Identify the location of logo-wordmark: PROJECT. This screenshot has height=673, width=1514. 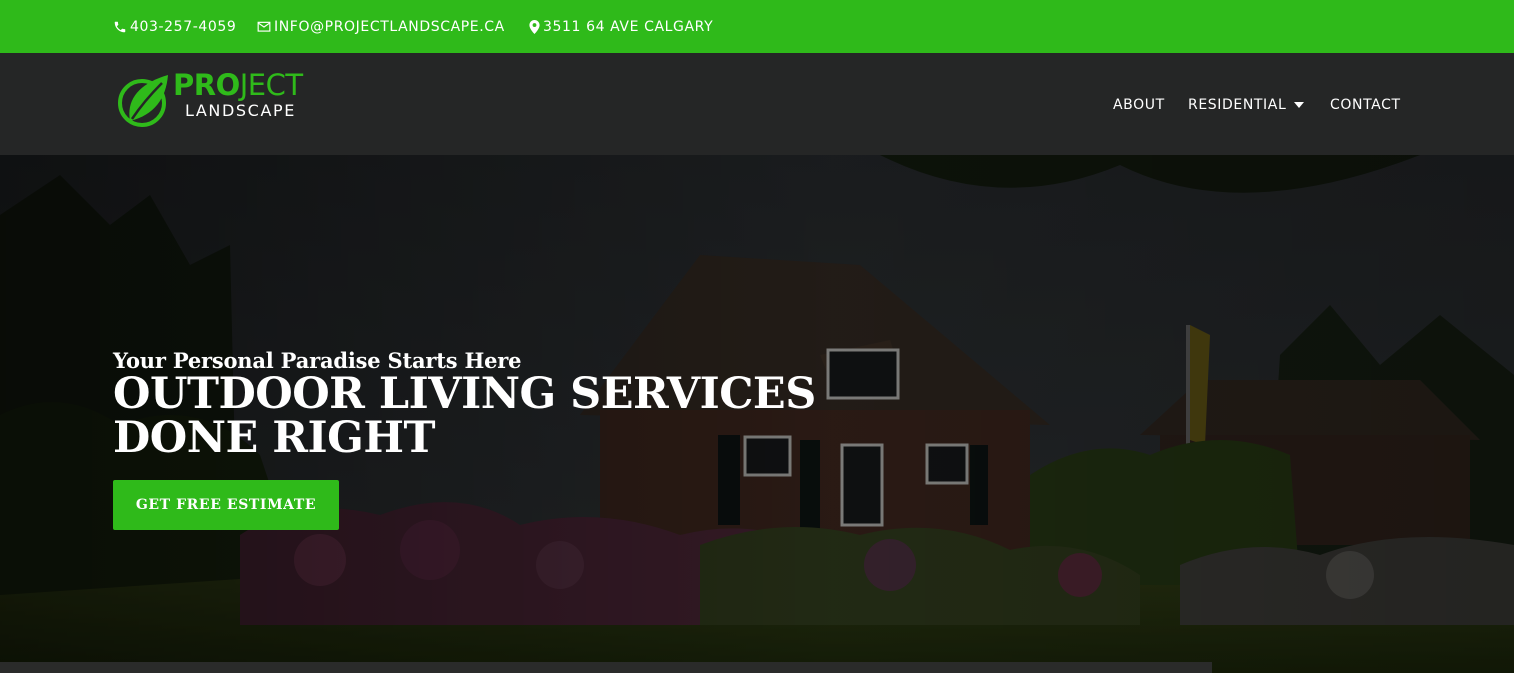
(238, 85).